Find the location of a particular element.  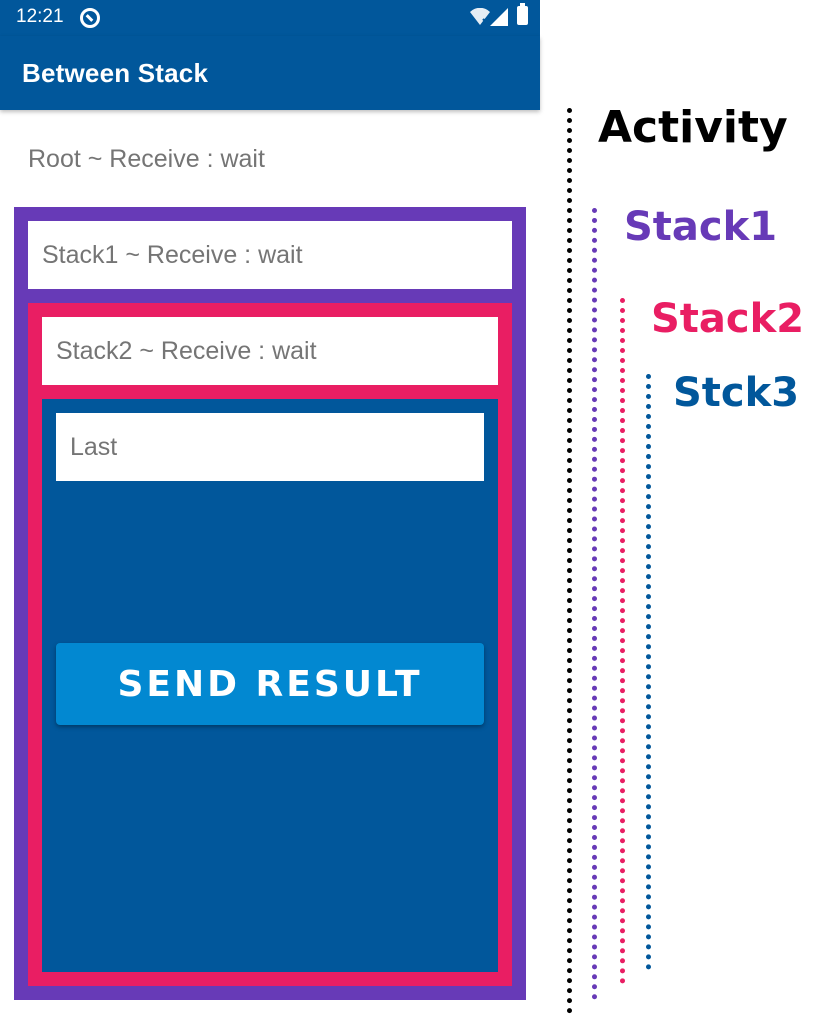

app-bar: Between Stack is located at coordinates (270, 73).